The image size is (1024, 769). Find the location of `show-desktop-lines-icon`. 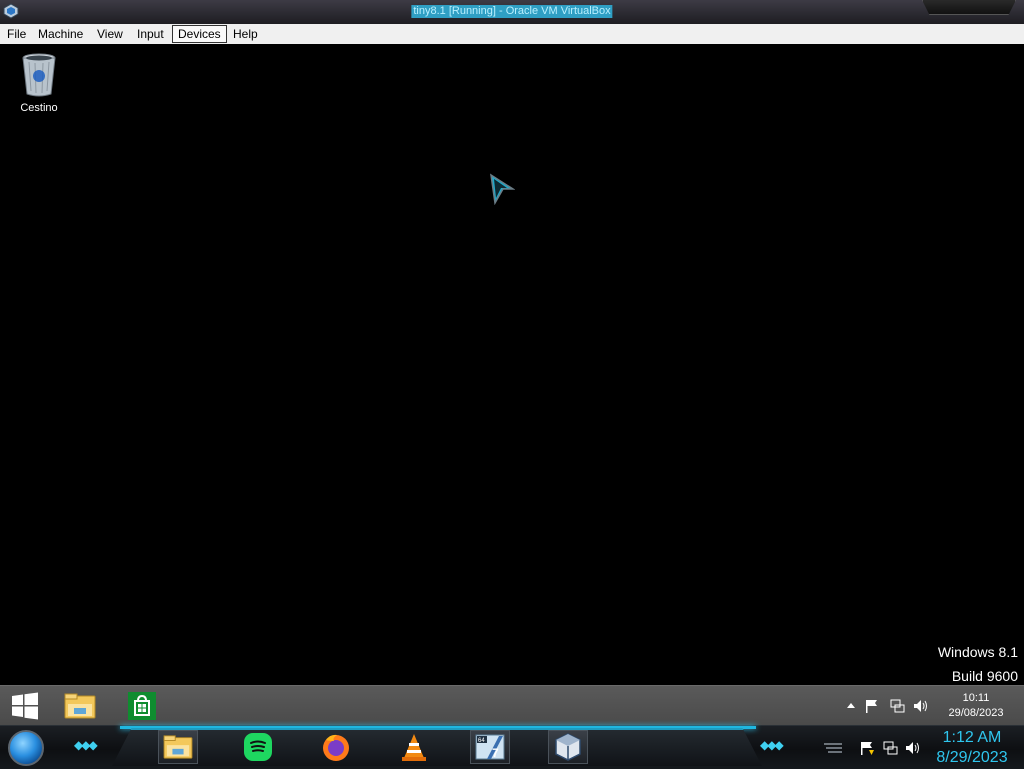

show-desktop-lines-icon is located at coordinates (833, 748).